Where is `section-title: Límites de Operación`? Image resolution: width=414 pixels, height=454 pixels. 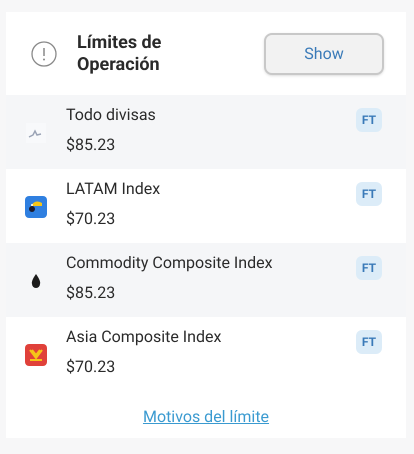
section-title: Límites de Operación is located at coordinates (119, 54).